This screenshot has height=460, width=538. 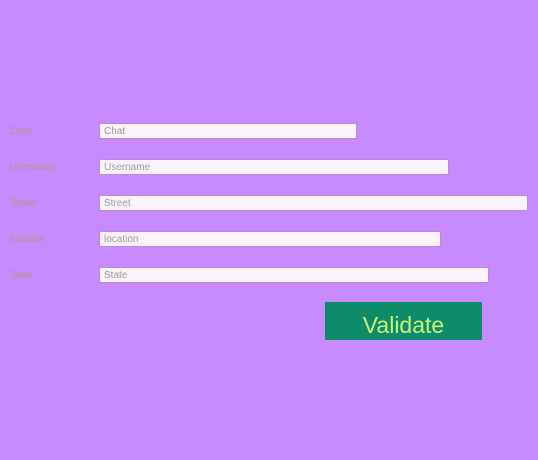 What do you see at coordinates (22, 275) in the screenshot?
I see `state-label: State` at bounding box center [22, 275].